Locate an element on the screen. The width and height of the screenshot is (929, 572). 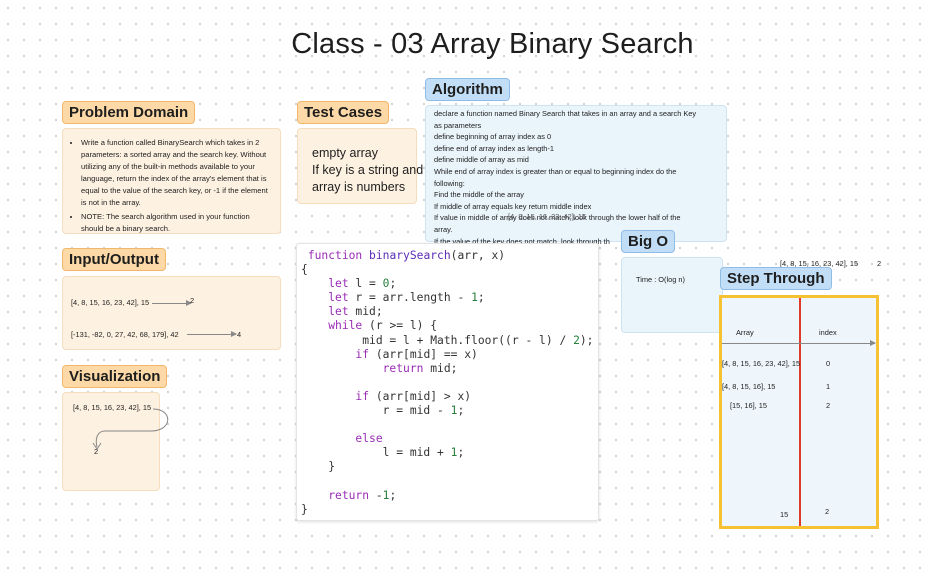
col-array-header: Array is located at coordinates (745, 332).